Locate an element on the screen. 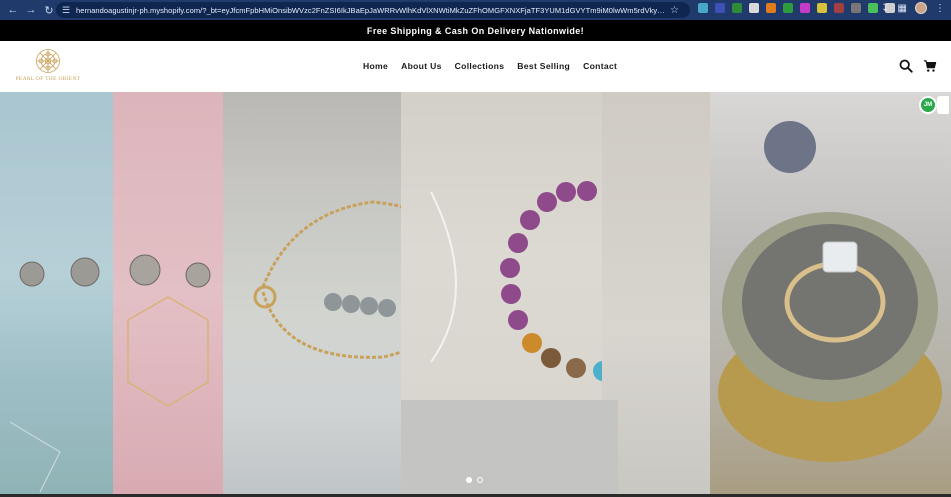 Image resolution: width=951 pixels, height=497 pixels. hero-panel-earrings is located at coordinates (56, 294).